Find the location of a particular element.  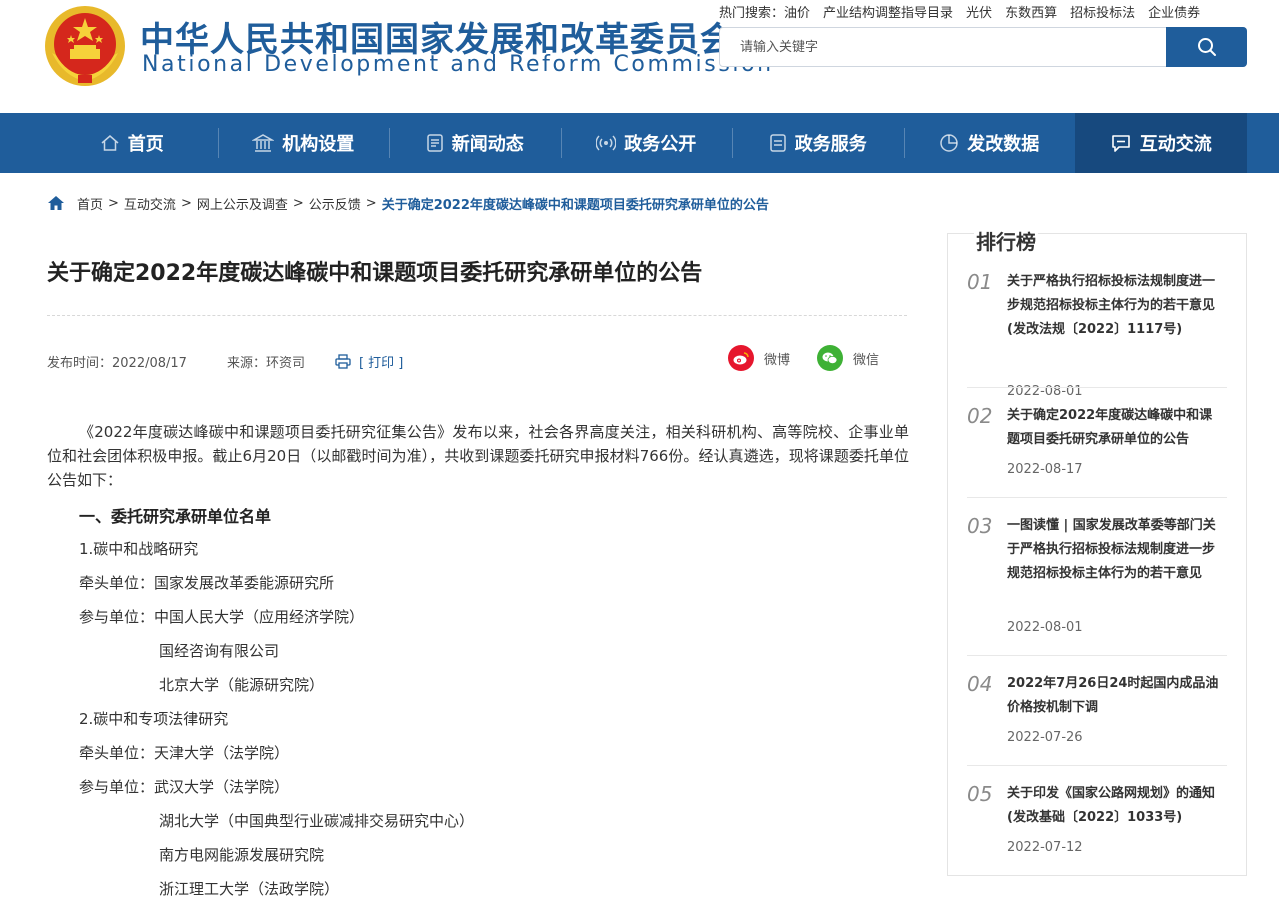

search-button is located at coordinates (1206, 47).